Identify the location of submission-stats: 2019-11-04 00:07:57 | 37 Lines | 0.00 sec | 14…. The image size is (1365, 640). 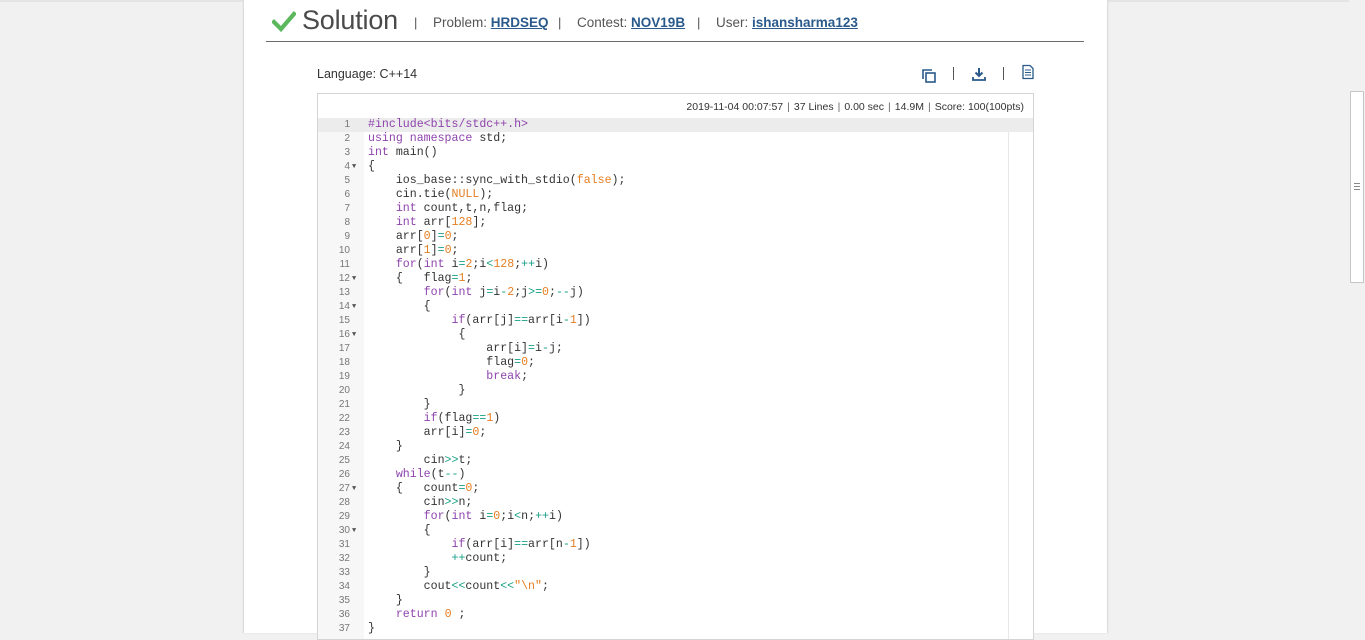
(855, 107).